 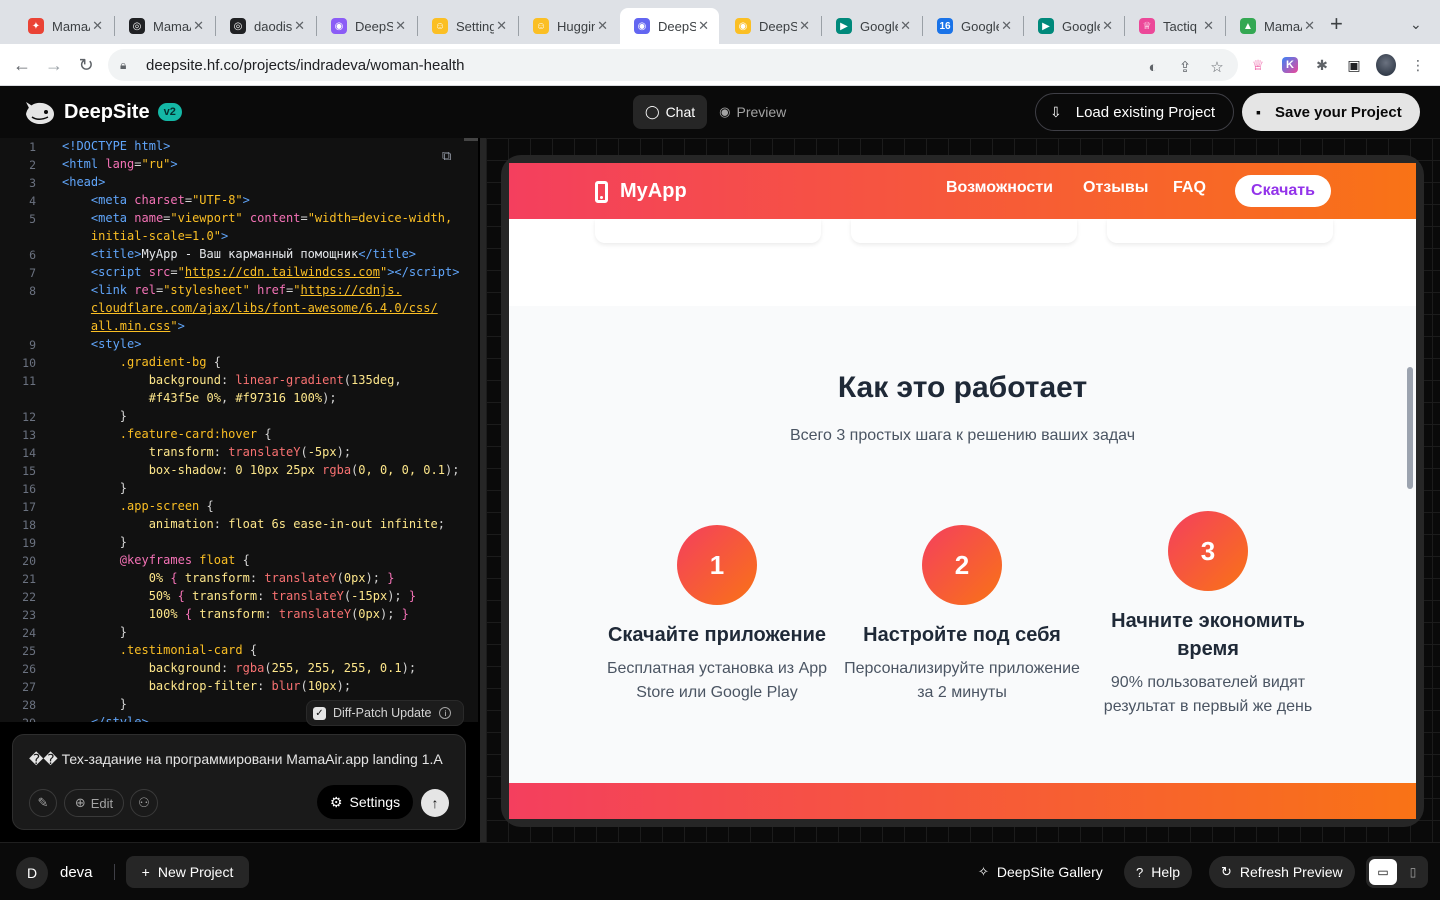 What do you see at coordinates (1217, 67) in the screenshot?
I see `bookmark-star-icon: ☆` at bounding box center [1217, 67].